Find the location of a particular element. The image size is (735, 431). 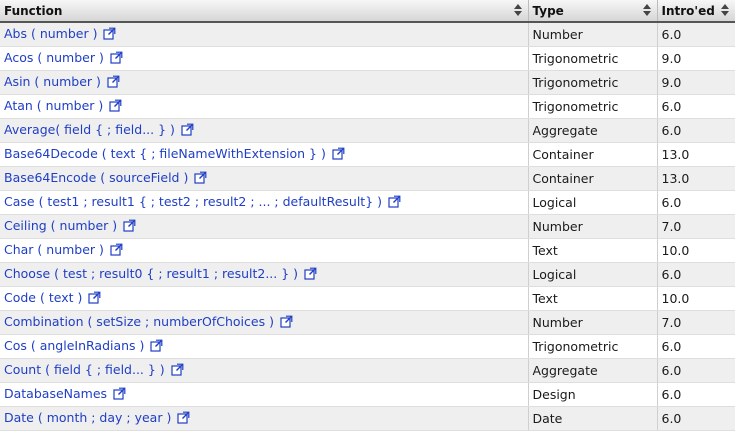

table-row: Atan ( number ) Trigonometric 6.0 is located at coordinates (367, 106).